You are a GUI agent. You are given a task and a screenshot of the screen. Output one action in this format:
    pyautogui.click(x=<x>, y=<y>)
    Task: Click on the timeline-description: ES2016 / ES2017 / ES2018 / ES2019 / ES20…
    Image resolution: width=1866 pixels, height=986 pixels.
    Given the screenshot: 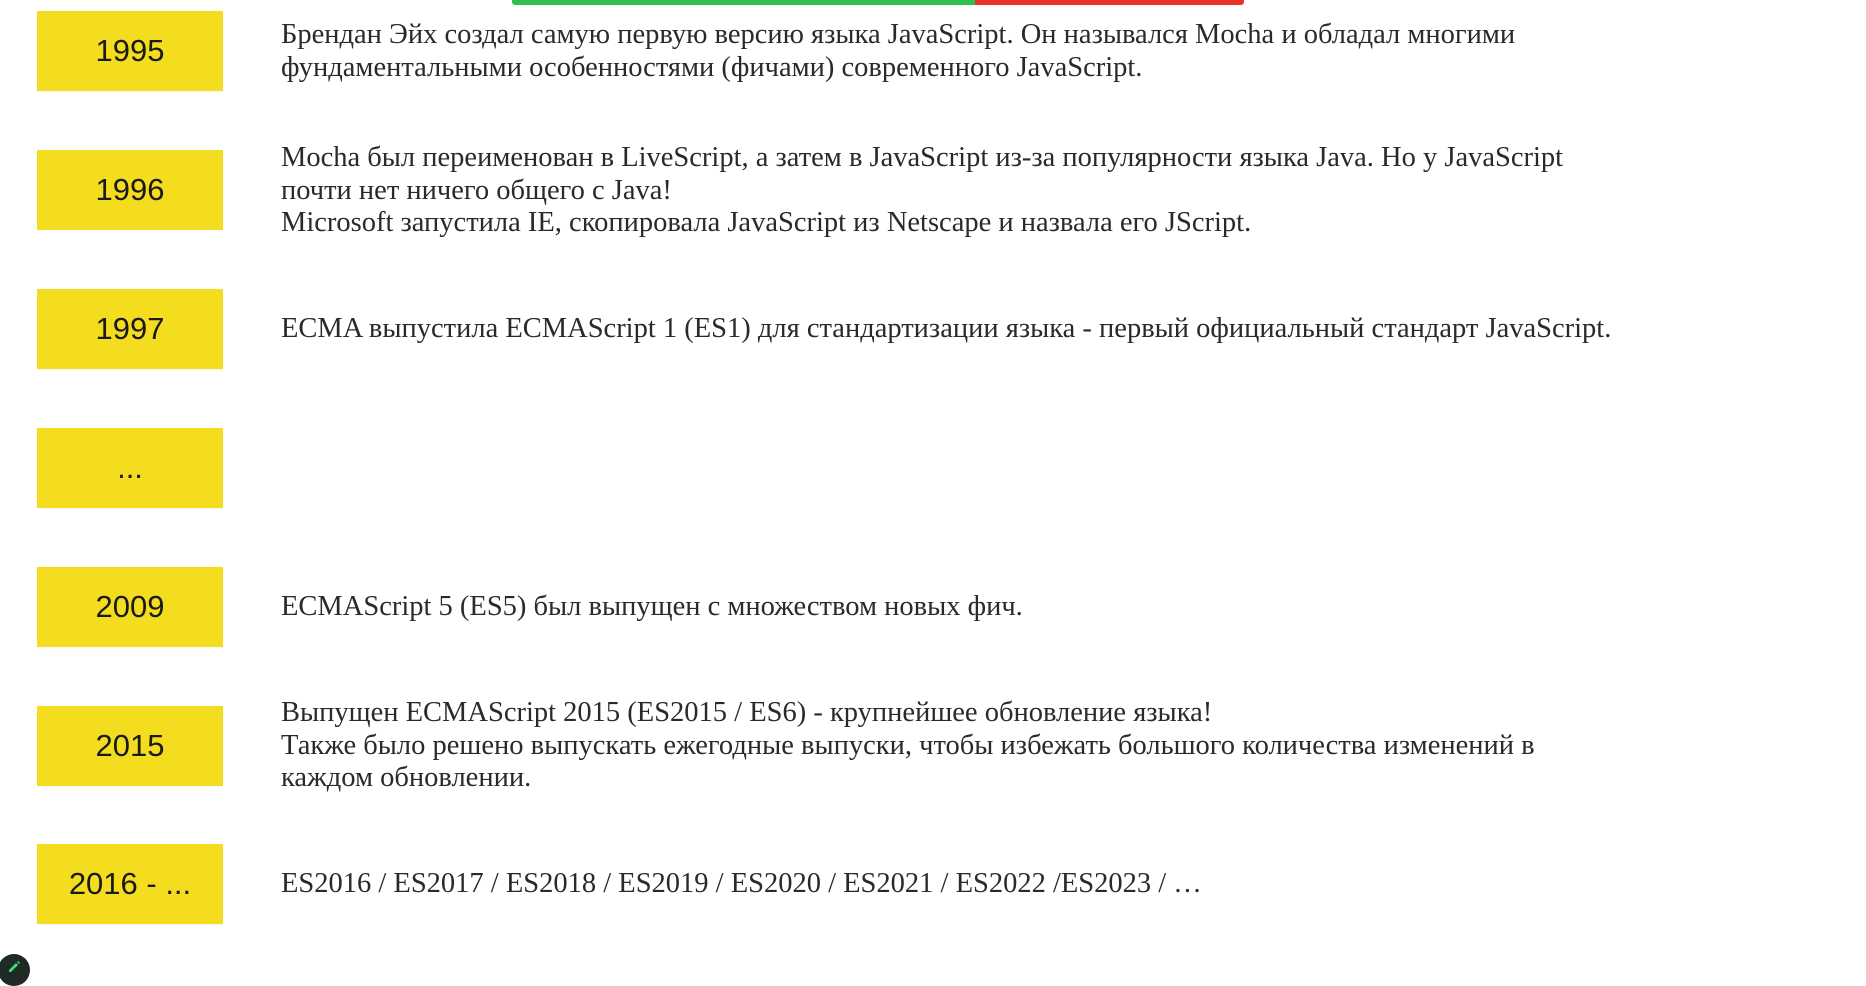 What is the action you would take?
    pyautogui.click(x=1051, y=884)
    